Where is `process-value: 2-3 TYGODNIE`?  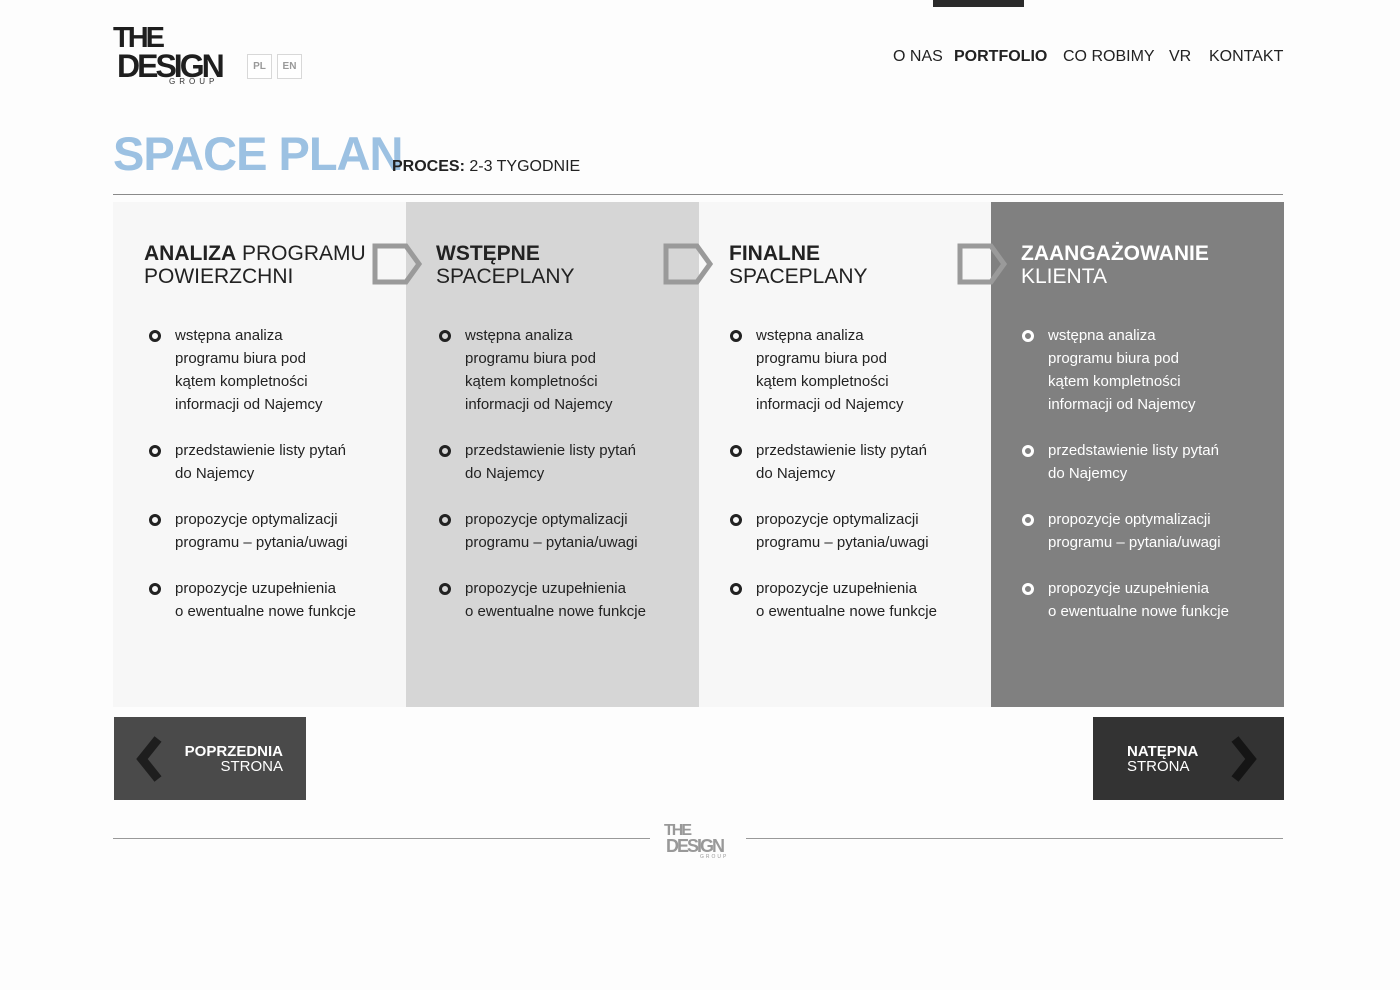 process-value: 2-3 TYGODNIE is located at coordinates (522, 166).